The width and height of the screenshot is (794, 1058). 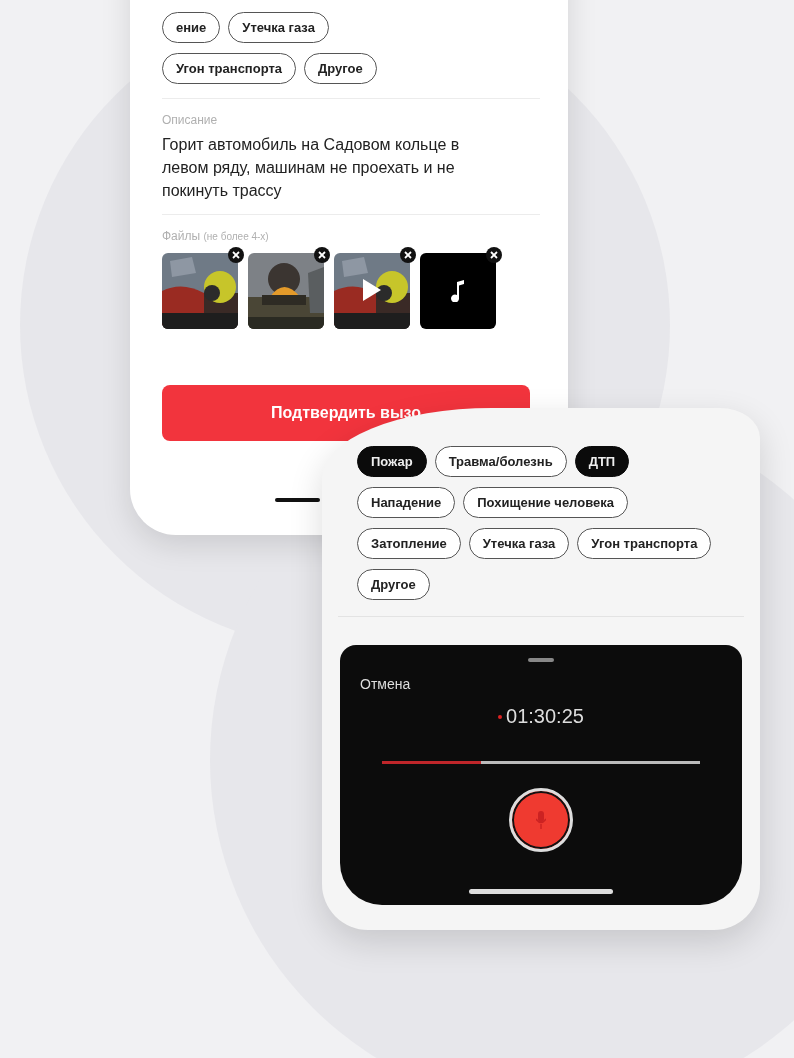 What do you see at coordinates (406, 502) in the screenshot?
I see `category-chip: Нападение` at bounding box center [406, 502].